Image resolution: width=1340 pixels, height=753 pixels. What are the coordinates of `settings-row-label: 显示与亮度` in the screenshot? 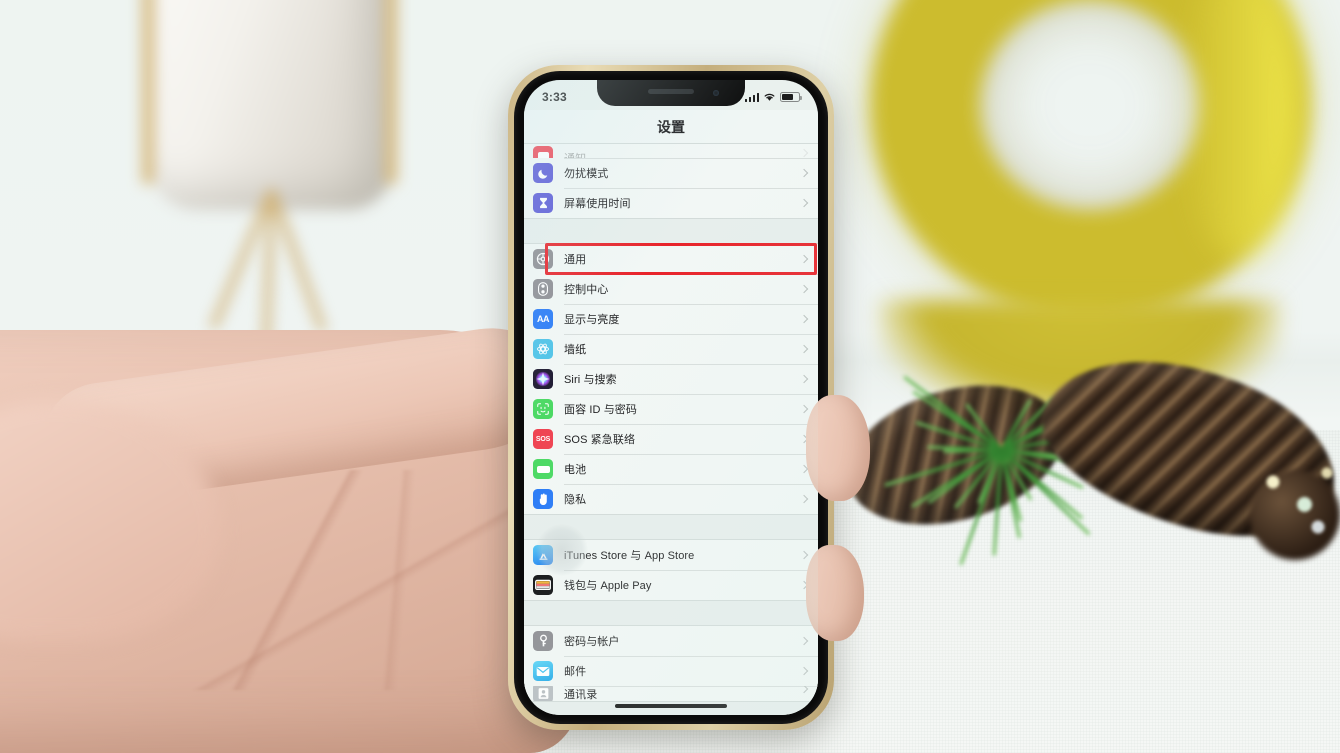 It's located at (592, 320).